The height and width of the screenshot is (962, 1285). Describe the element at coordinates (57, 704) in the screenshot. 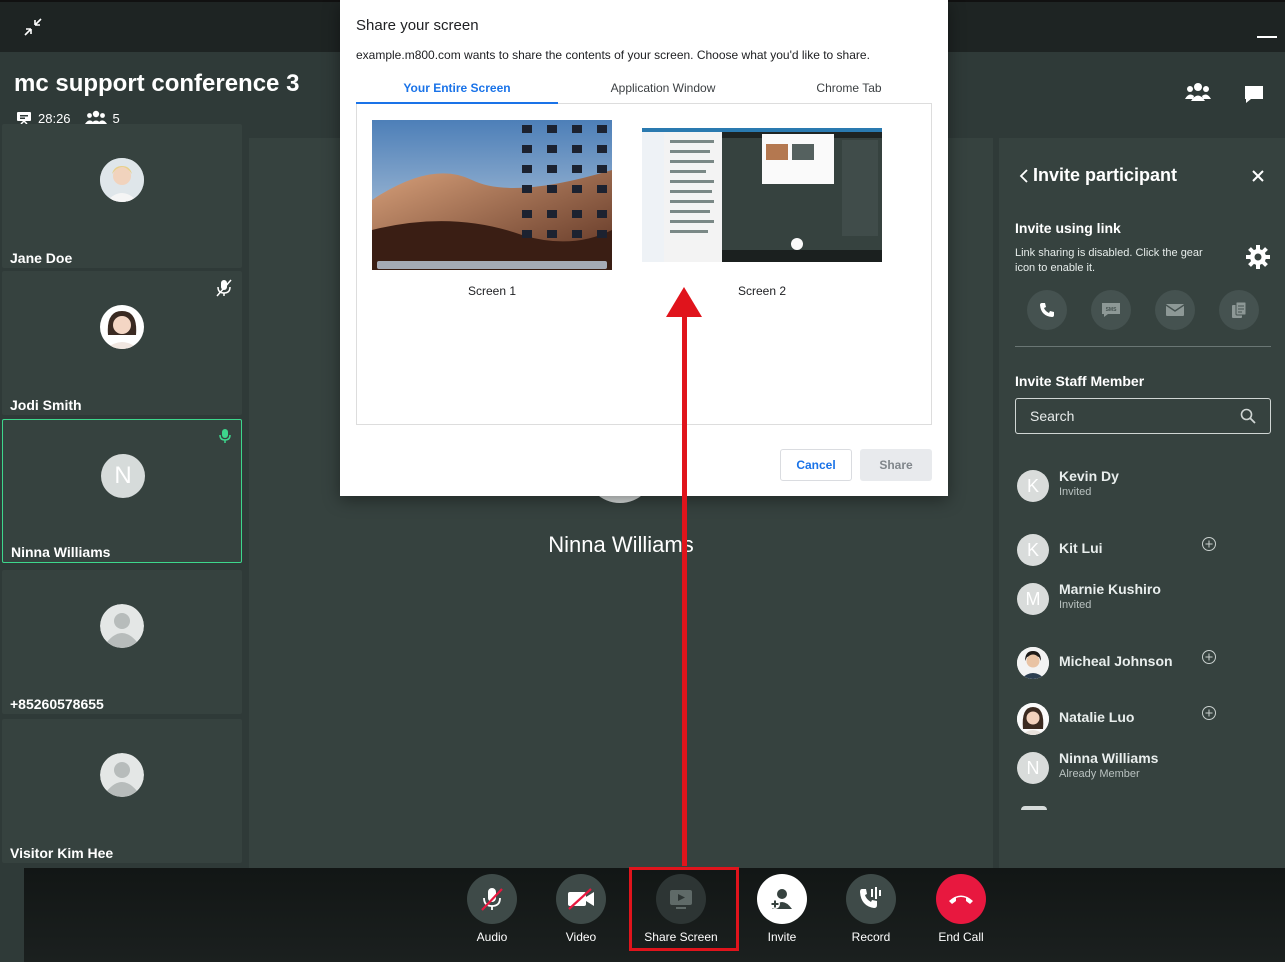

I see `participant-name: +85260578655` at that location.